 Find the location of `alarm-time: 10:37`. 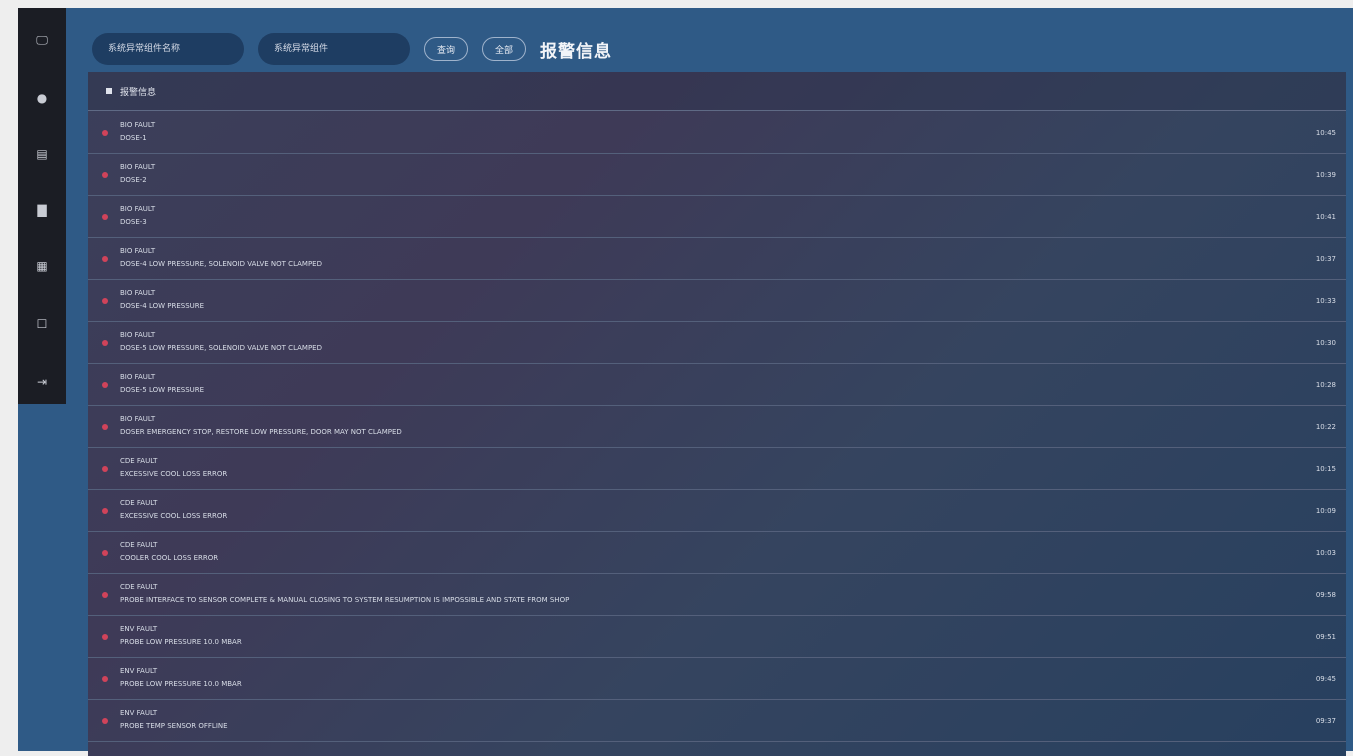

alarm-time: 10:37 is located at coordinates (1325, 259).